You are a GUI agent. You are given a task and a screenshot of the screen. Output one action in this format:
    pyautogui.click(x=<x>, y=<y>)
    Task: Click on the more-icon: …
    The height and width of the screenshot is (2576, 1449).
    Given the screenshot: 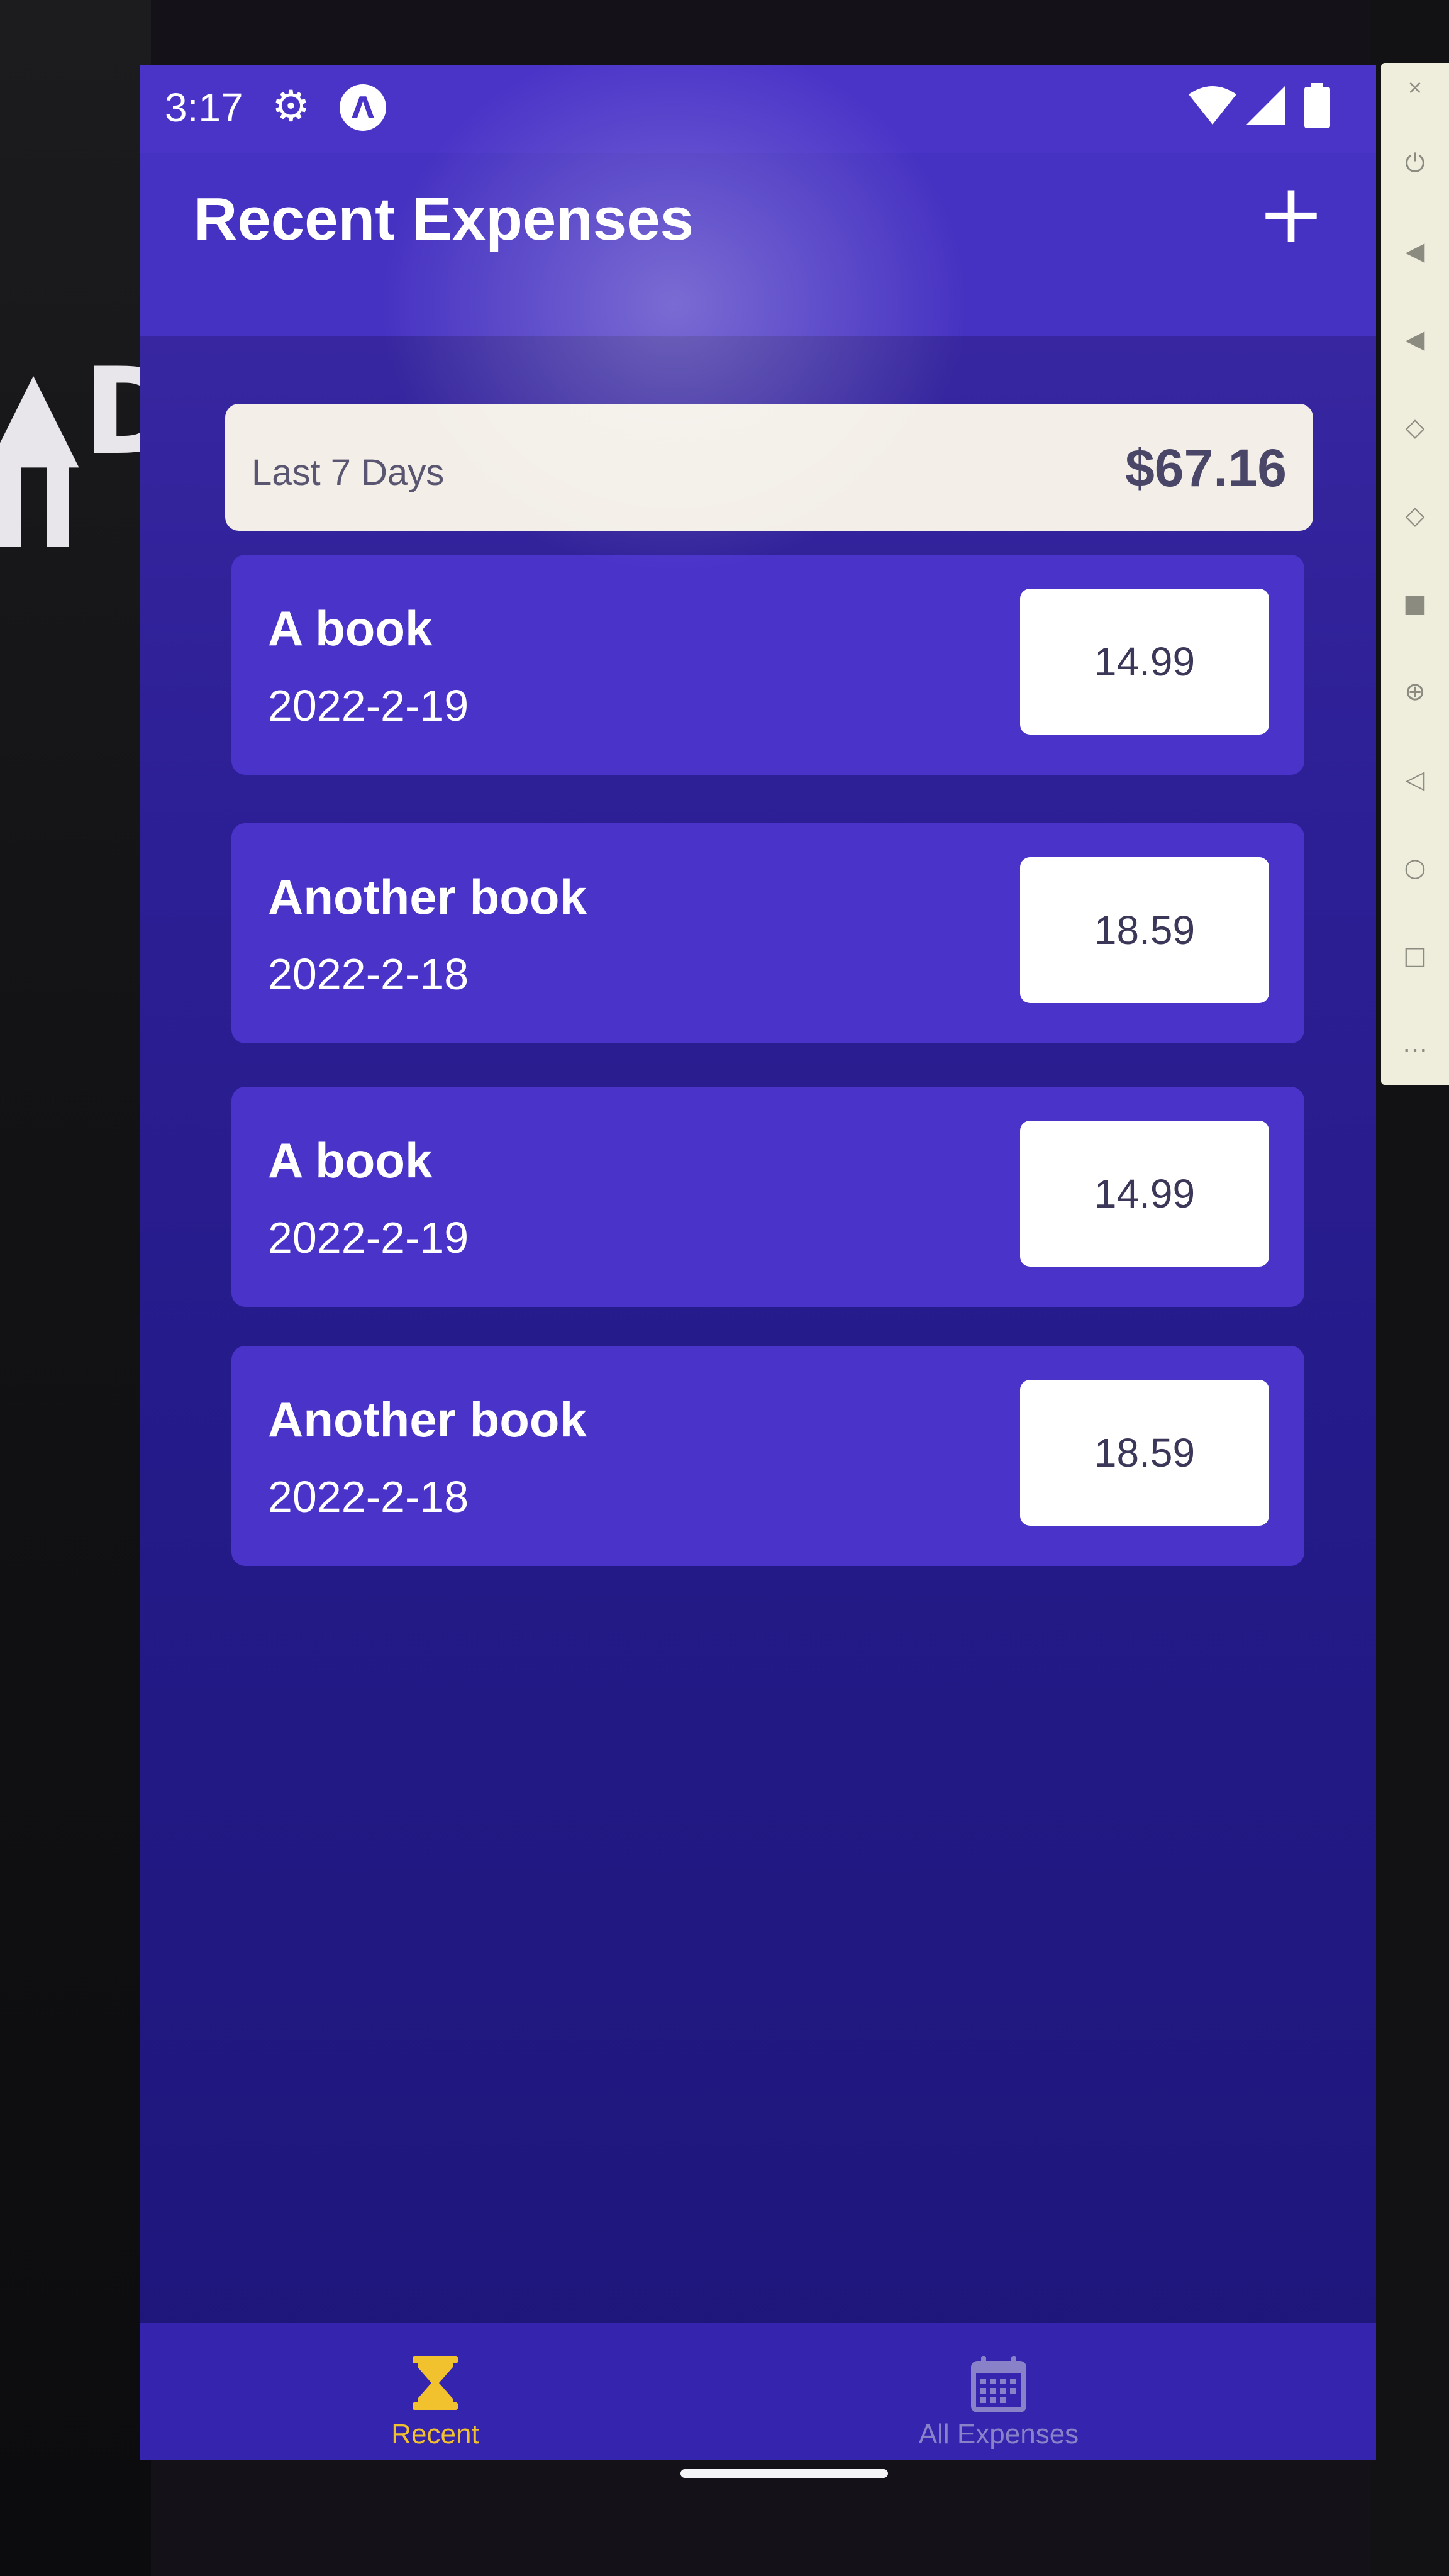 What is the action you would take?
    pyautogui.click(x=1415, y=1044)
    